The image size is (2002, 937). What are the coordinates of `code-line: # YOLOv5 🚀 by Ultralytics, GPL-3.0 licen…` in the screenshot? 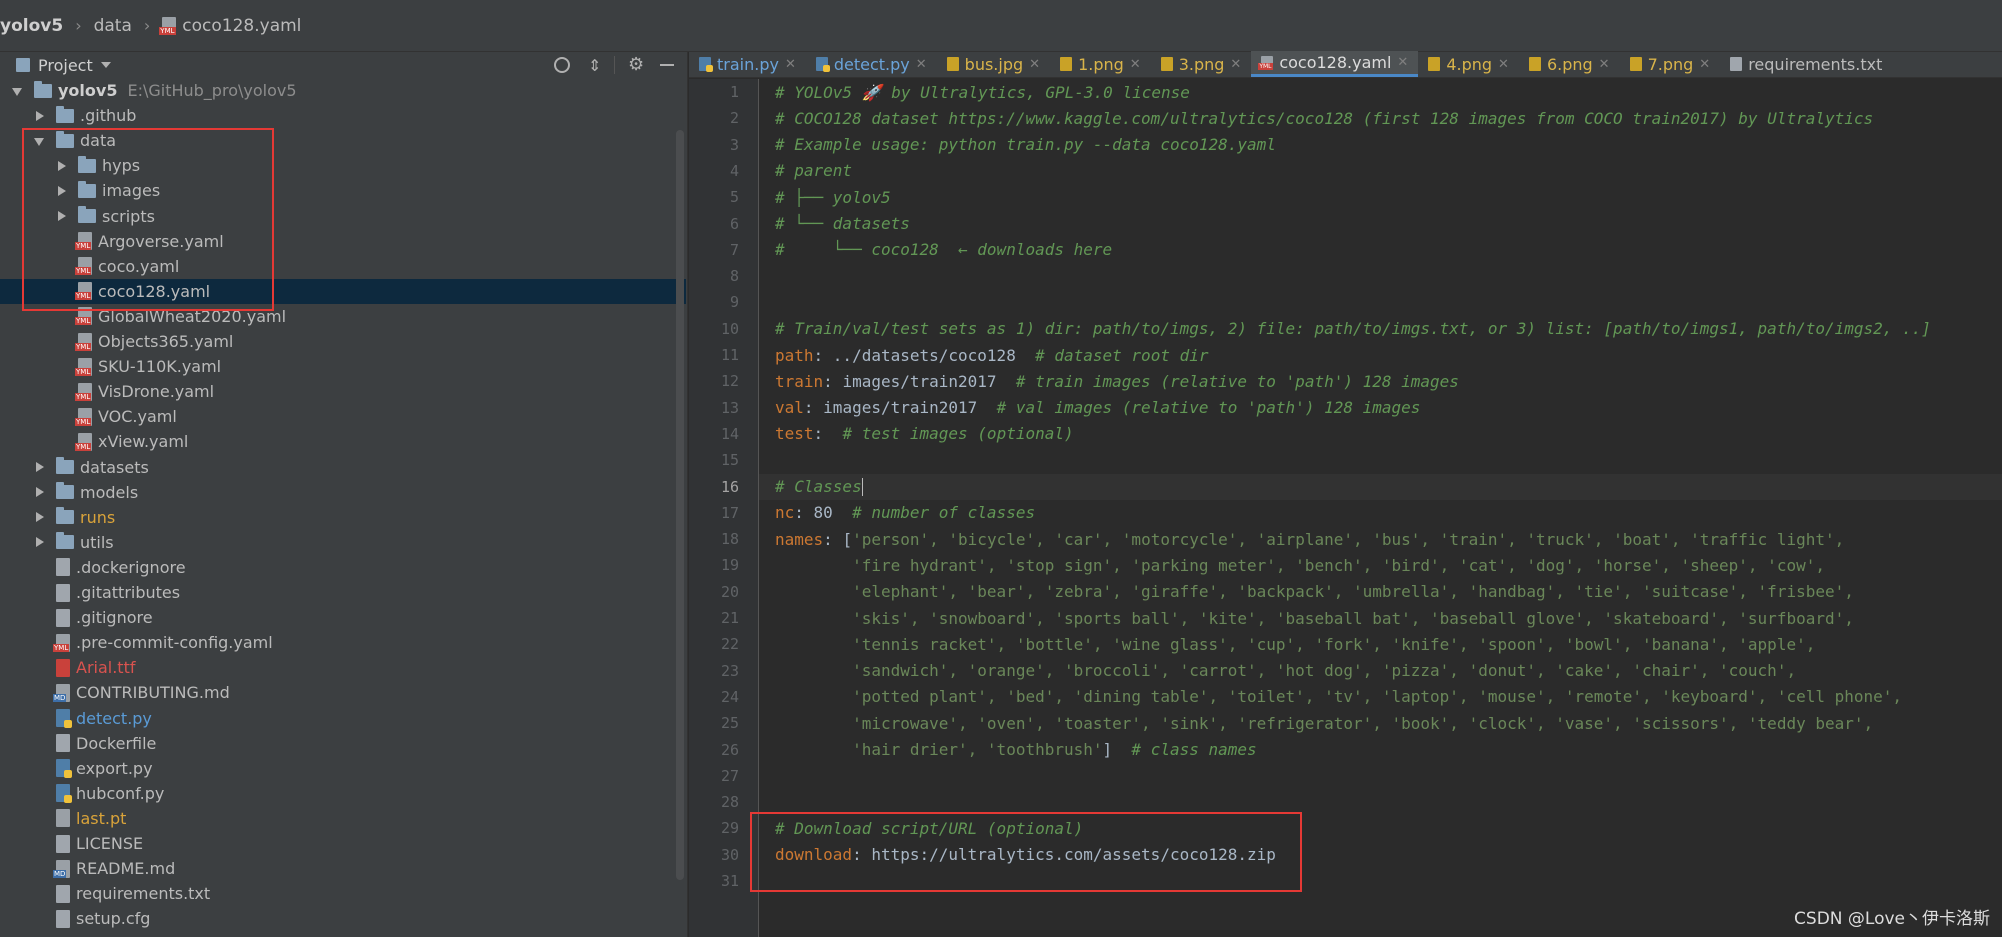 It's located at (1380, 92).